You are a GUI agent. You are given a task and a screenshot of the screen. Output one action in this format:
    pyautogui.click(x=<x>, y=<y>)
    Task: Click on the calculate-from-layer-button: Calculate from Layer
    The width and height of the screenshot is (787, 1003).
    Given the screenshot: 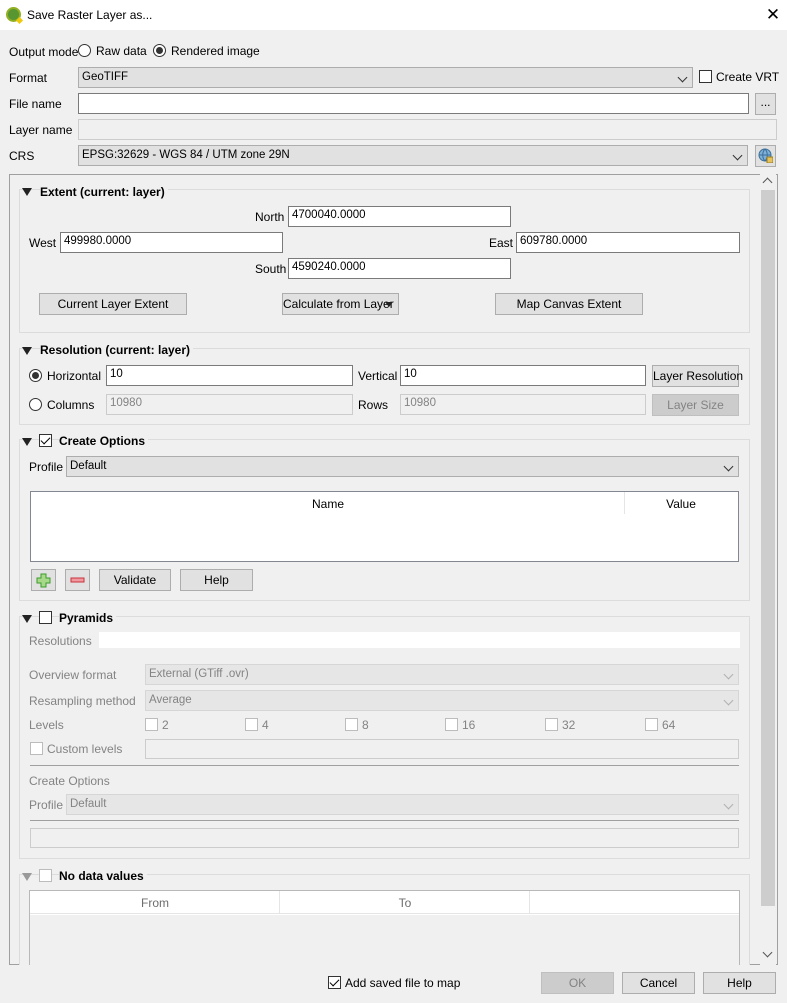 What is the action you would take?
    pyautogui.click(x=340, y=304)
    